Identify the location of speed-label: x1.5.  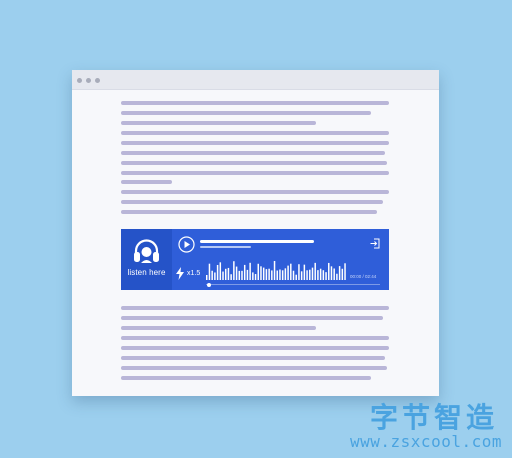
(194, 273).